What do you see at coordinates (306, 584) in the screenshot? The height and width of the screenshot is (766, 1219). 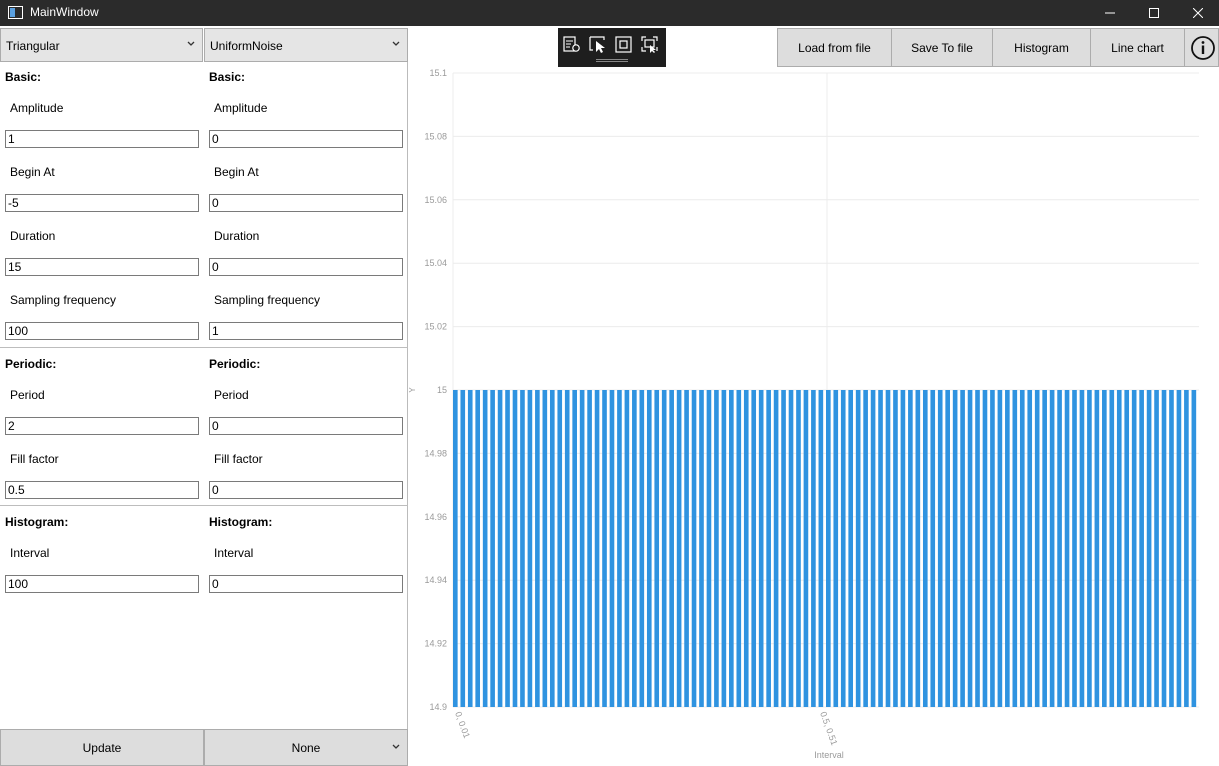 I see `right-interval-input` at bounding box center [306, 584].